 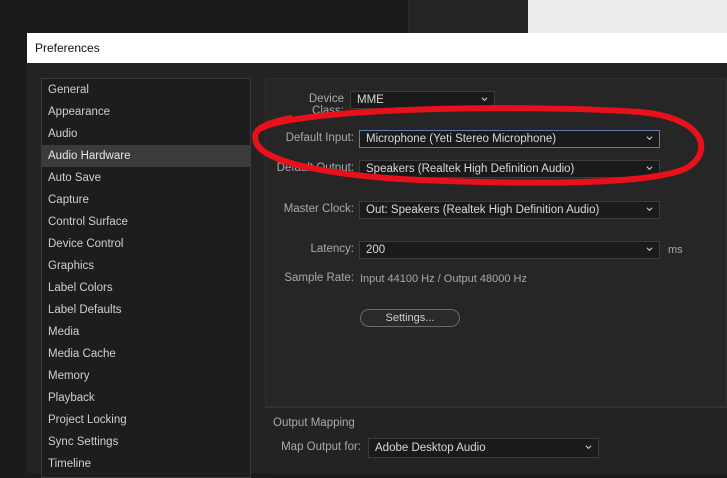 I want to click on sidebar-item-sync-settings: Sync Settings, so click(x=146, y=442).